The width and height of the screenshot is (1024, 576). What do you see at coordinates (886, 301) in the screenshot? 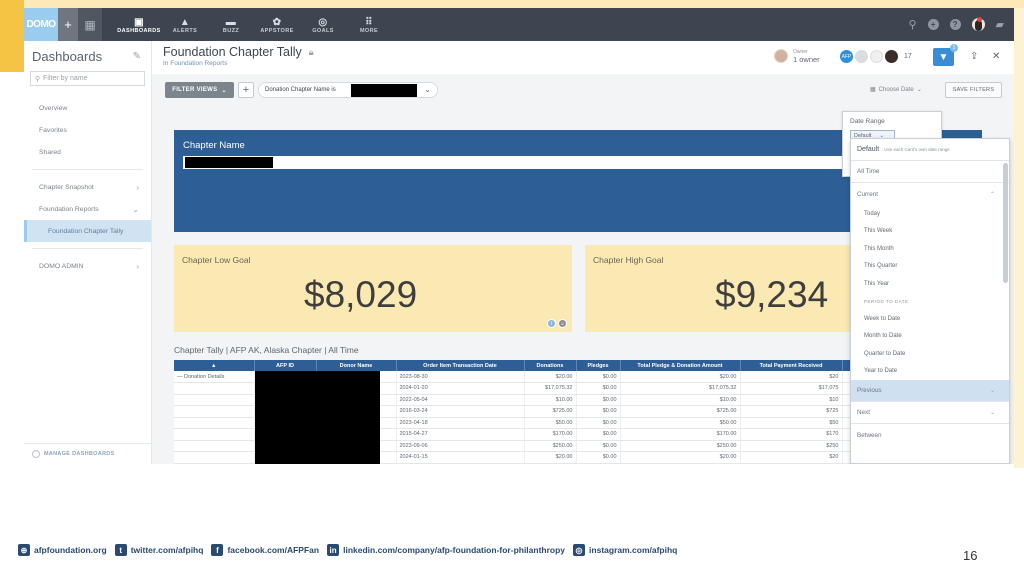
I see `period-to-date-header: PERIOD TO DATE` at bounding box center [886, 301].